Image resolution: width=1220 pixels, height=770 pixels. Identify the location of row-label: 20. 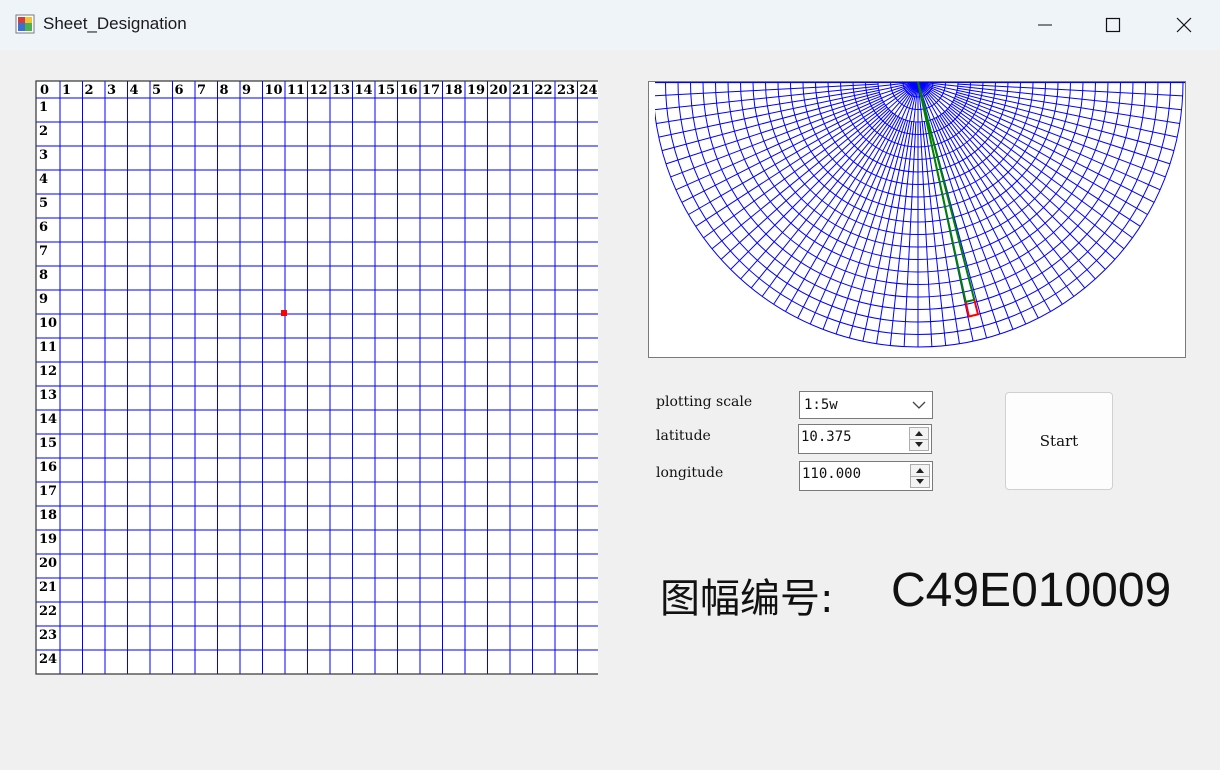
(48, 563).